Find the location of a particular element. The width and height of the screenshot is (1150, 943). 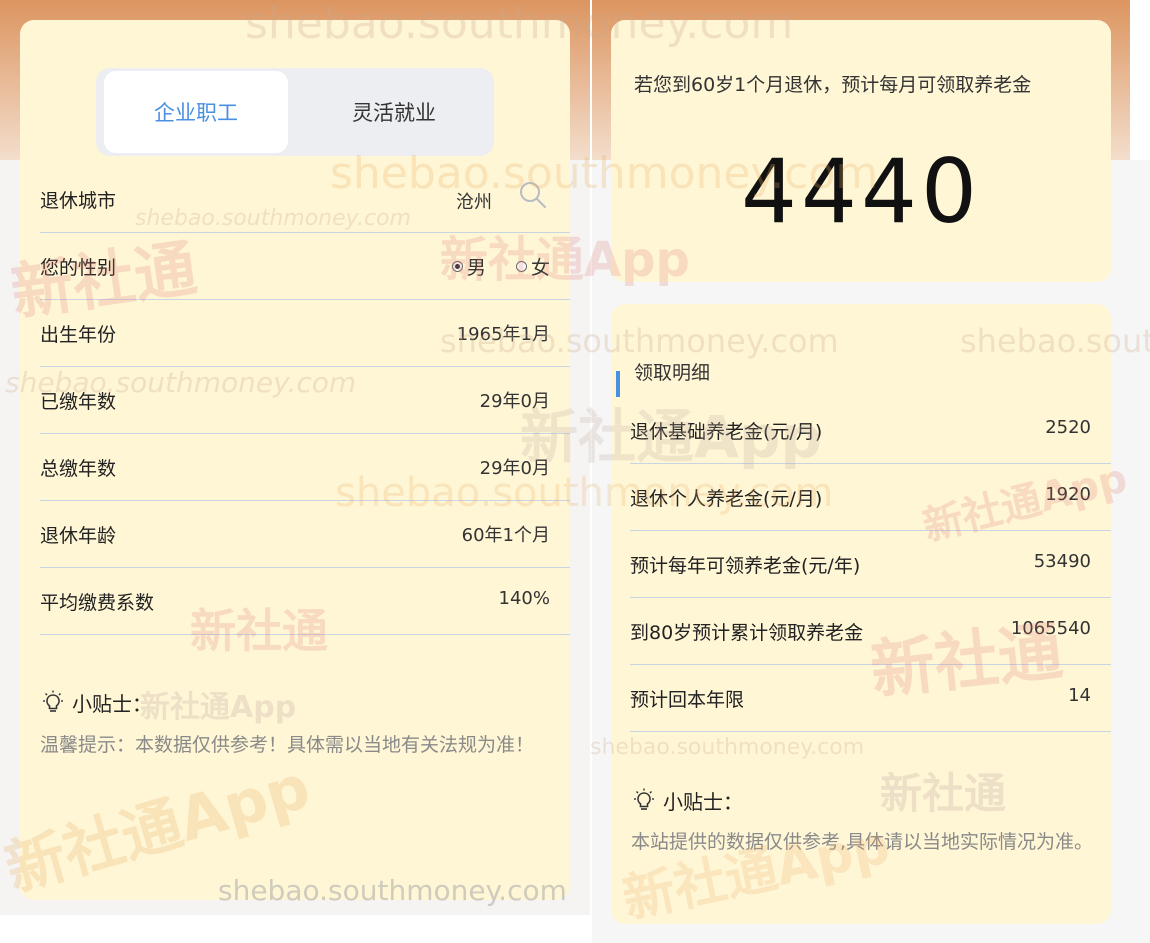

gender-male-label: 男 is located at coordinates (476, 268).